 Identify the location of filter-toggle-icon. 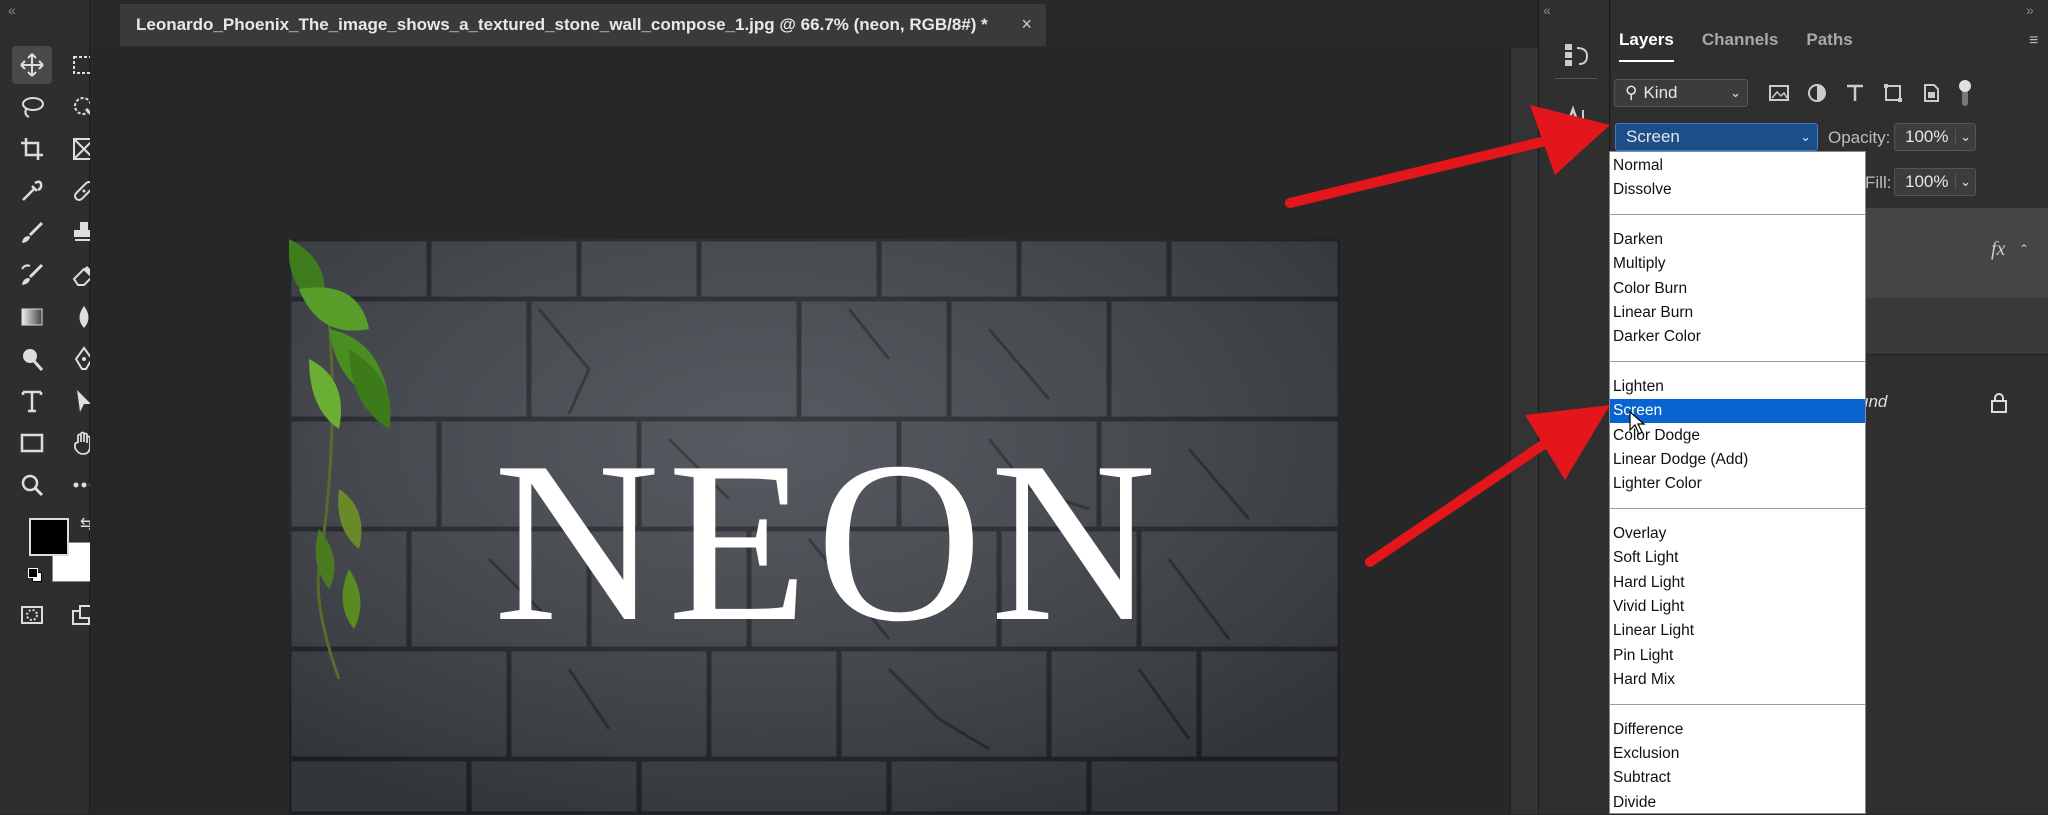
(1965, 93).